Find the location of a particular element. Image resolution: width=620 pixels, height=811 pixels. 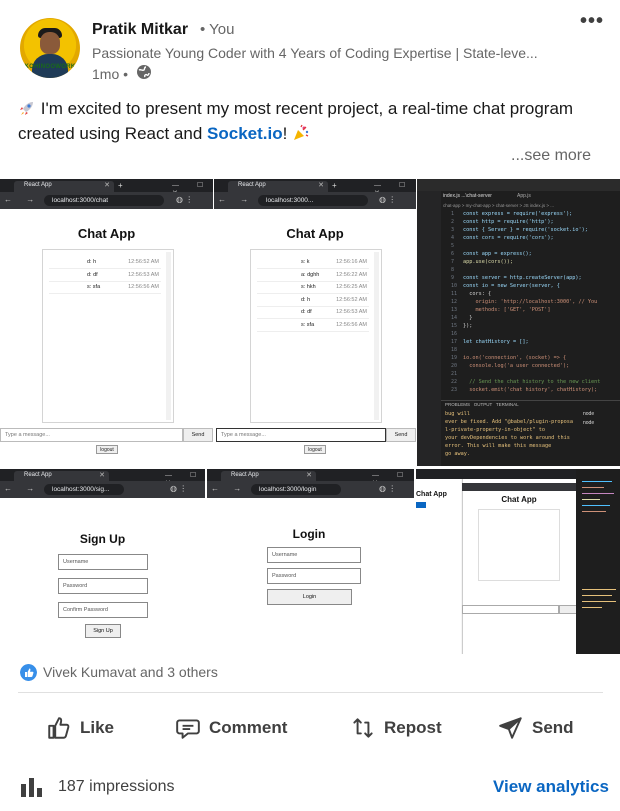

line-number: 4 is located at coordinates (453, 238).